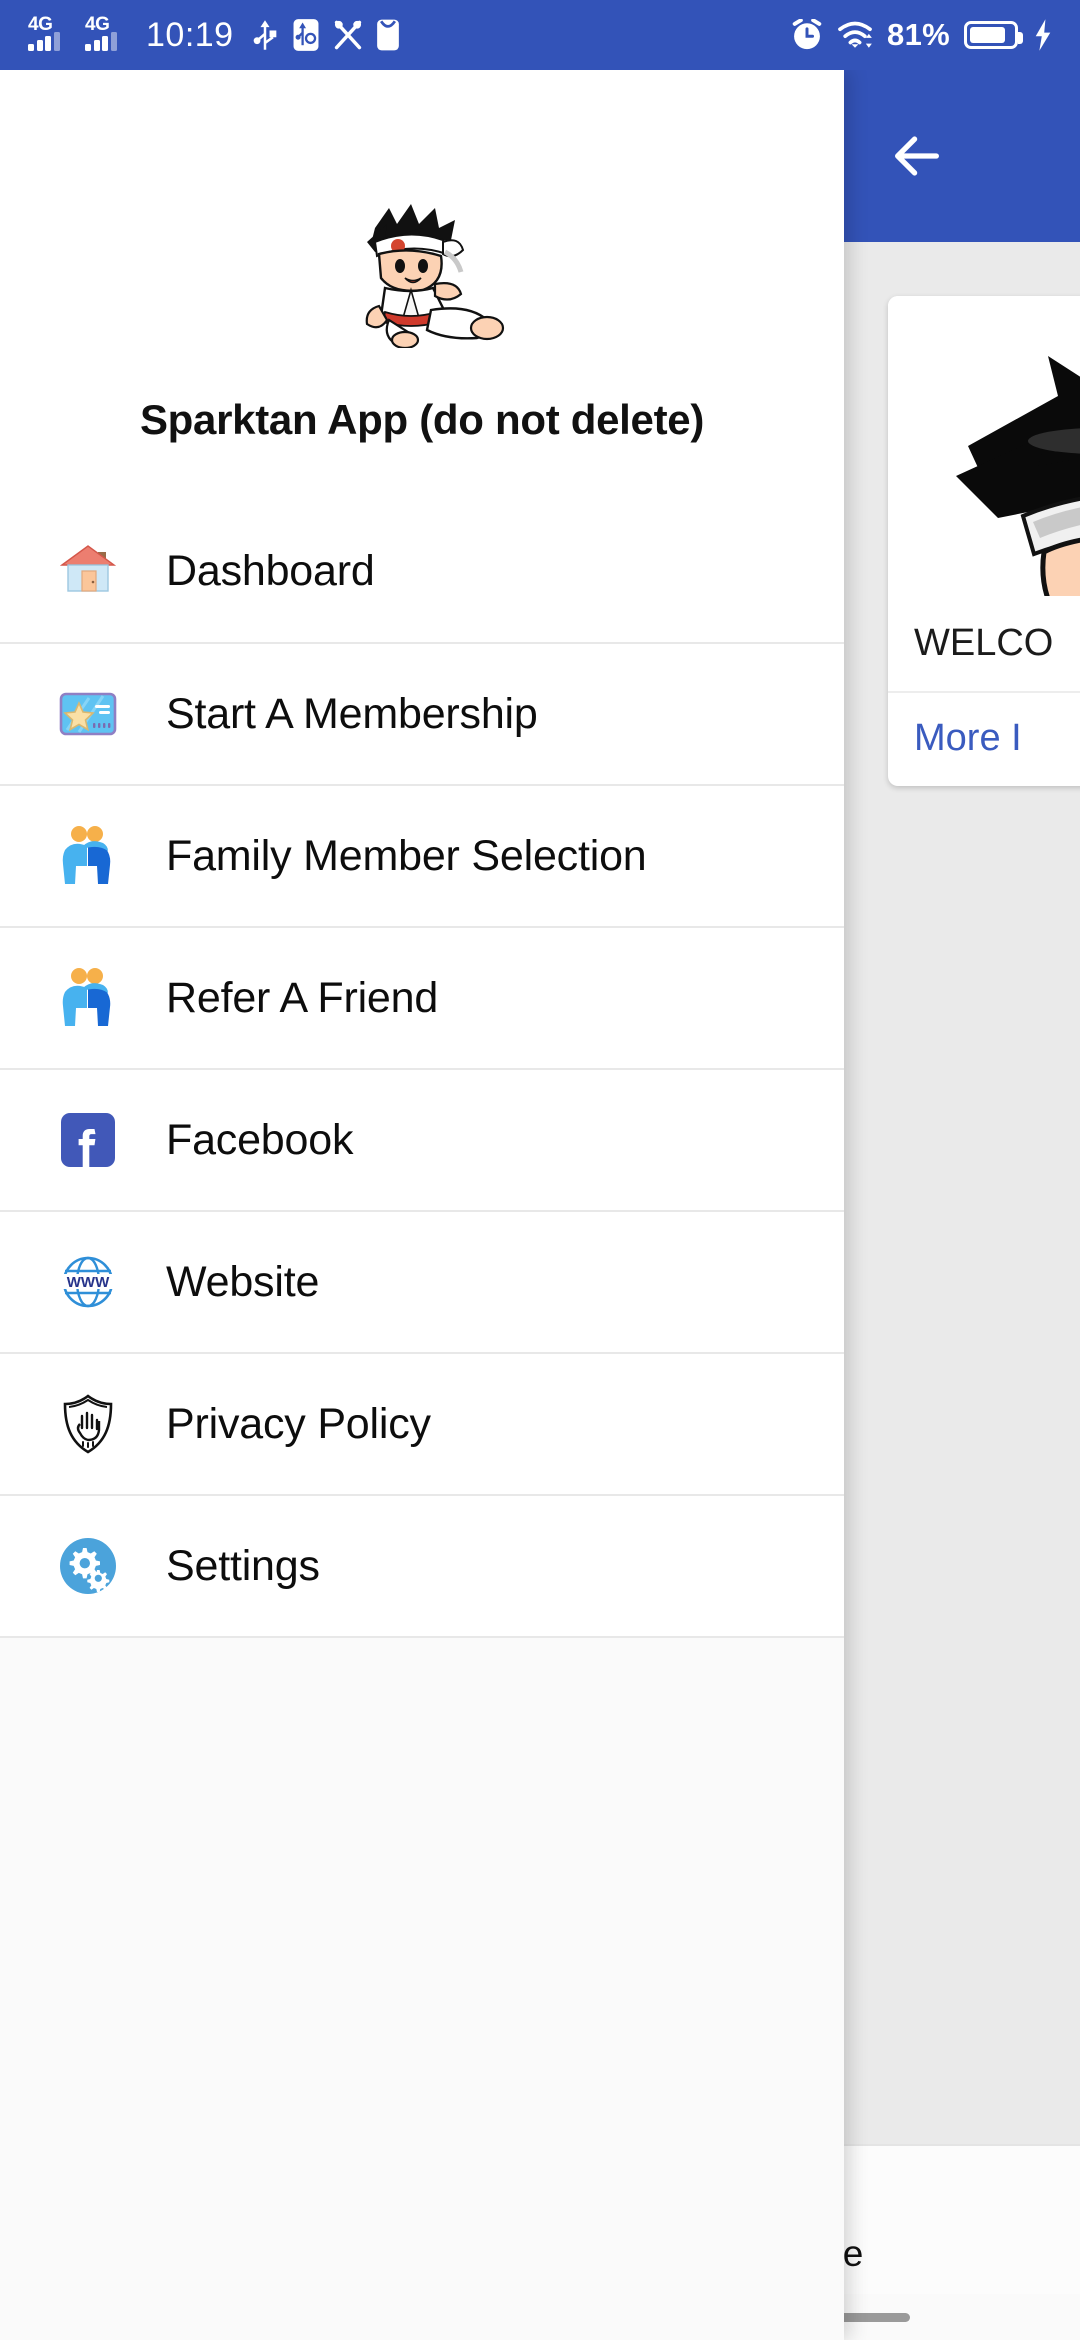 The height and width of the screenshot is (2340, 1080). What do you see at coordinates (807, 34) in the screenshot?
I see `alarm-icon` at bounding box center [807, 34].